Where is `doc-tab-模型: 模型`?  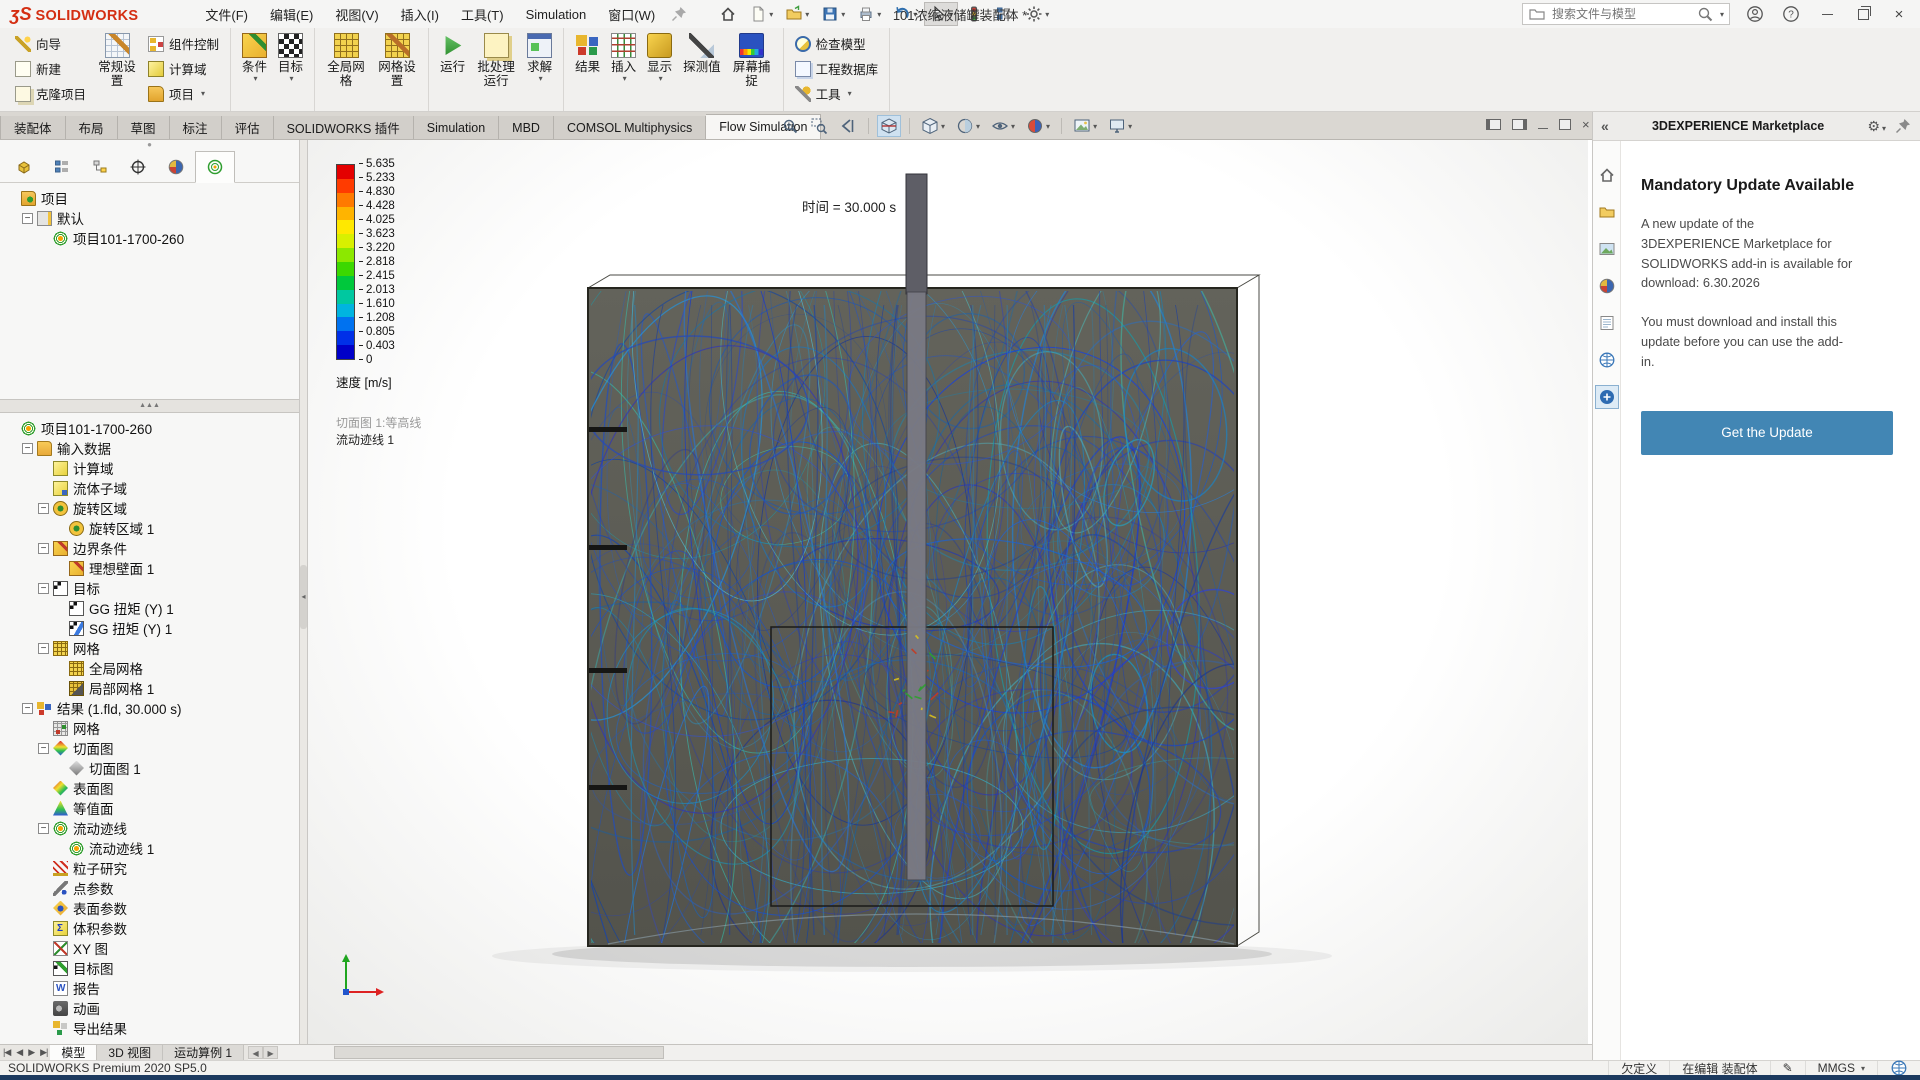 doc-tab-模型: 模型 is located at coordinates (74, 1052).